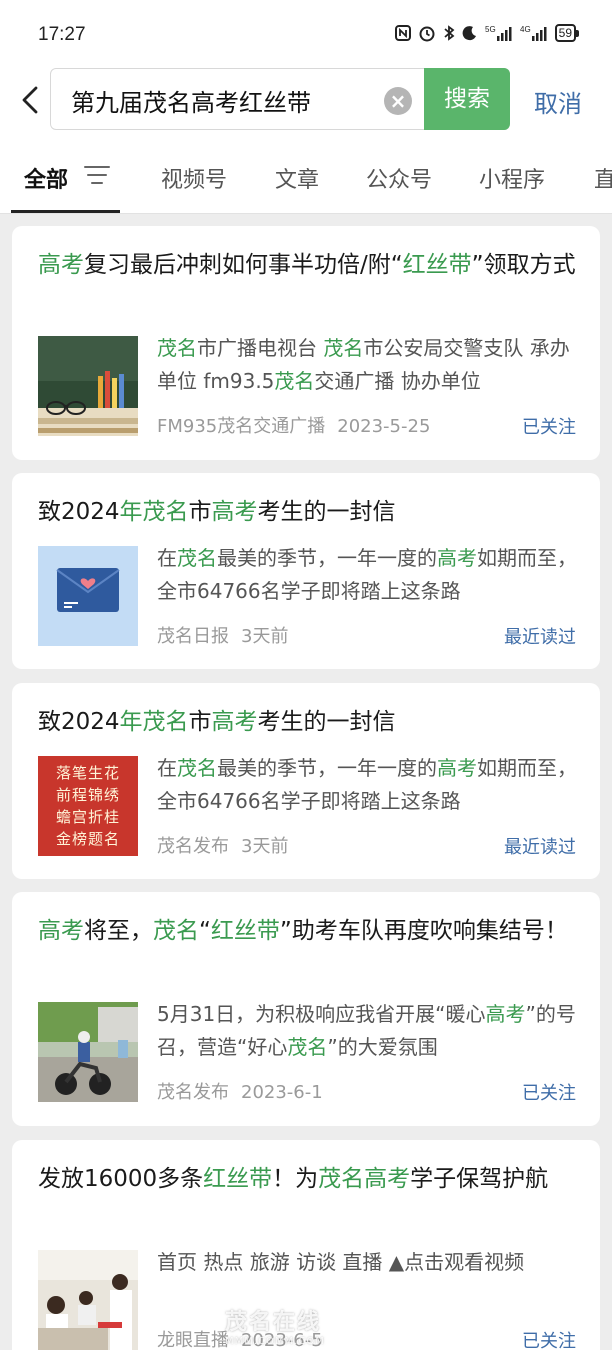 This screenshot has width=612, height=1350. I want to click on chevron-left-icon, so click(30, 100).